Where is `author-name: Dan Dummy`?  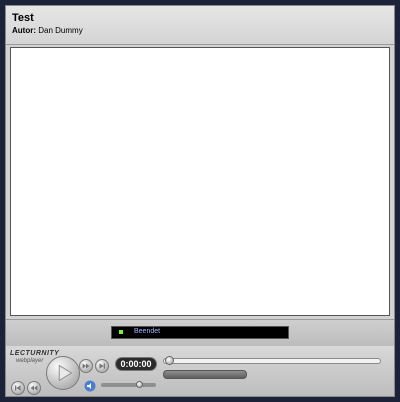
author-name: Dan Dummy is located at coordinates (60, 30).